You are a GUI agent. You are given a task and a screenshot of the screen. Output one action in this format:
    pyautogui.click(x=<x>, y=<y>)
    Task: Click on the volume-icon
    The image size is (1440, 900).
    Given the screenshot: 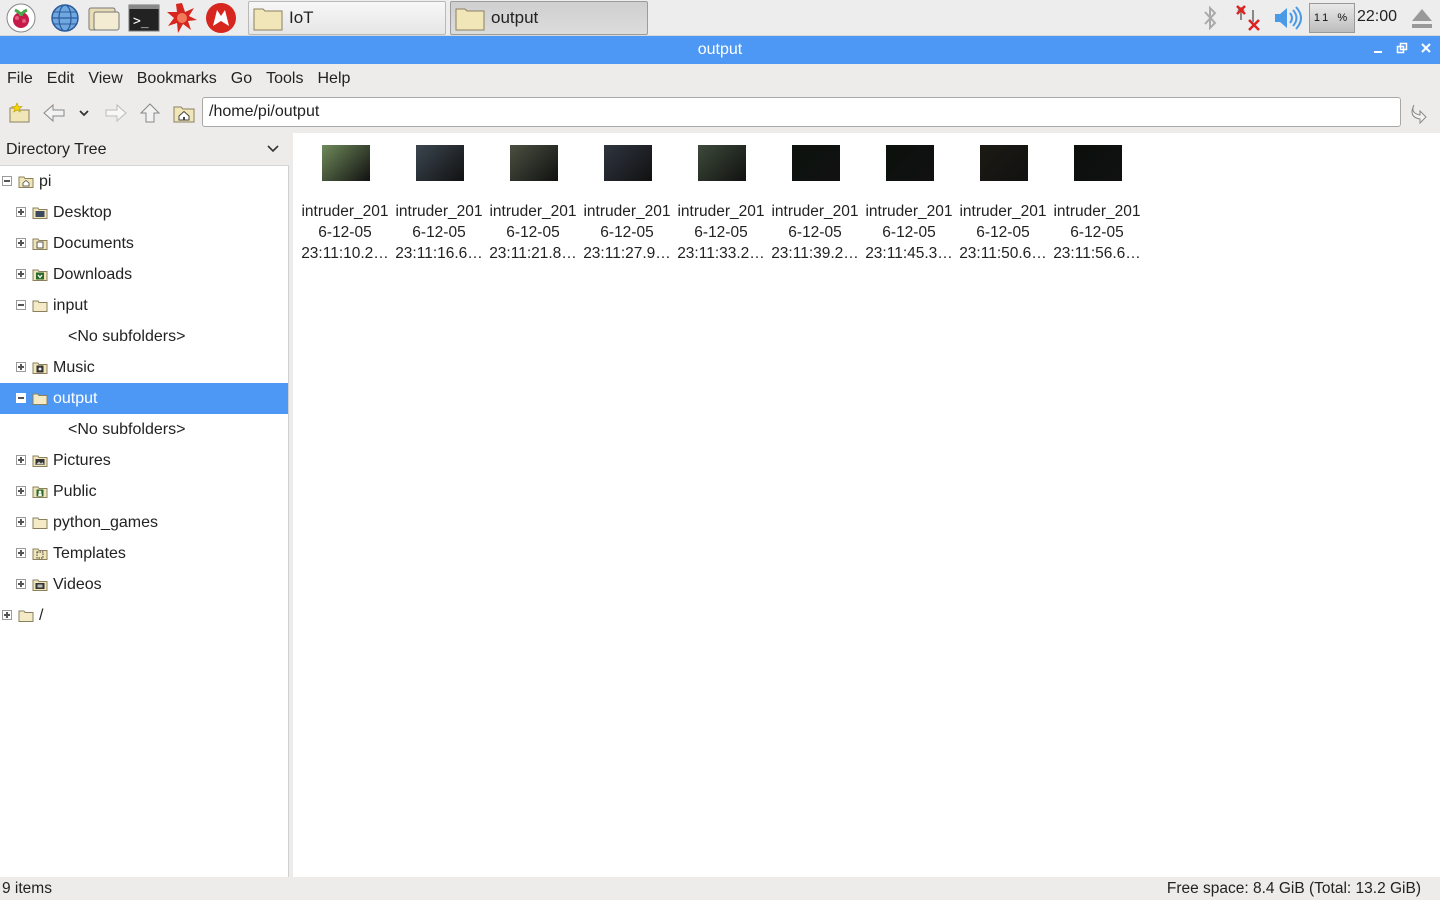 What is the action you would take?
    pyautogui.click(x=1287, y=18)
    